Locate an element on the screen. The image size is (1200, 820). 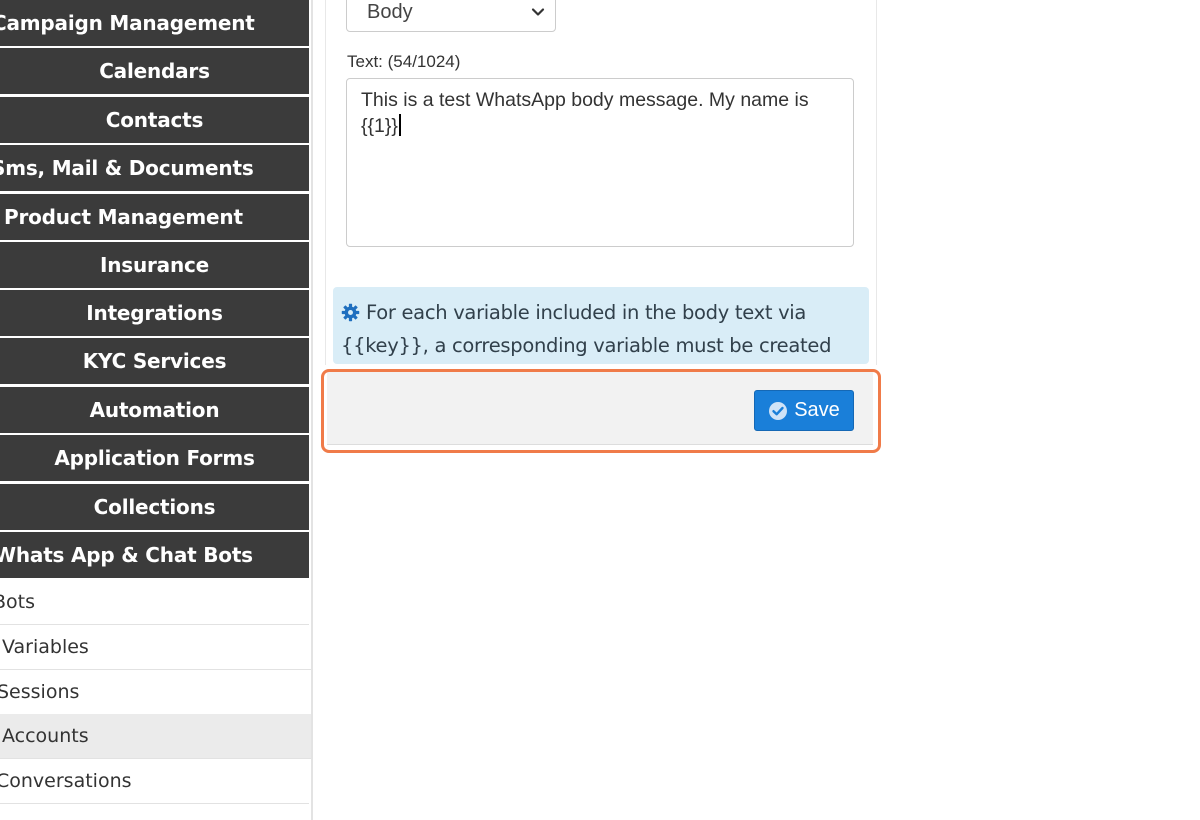
menu-item-label: Whats App & Chat Bots is located at coordinates (126, 555).